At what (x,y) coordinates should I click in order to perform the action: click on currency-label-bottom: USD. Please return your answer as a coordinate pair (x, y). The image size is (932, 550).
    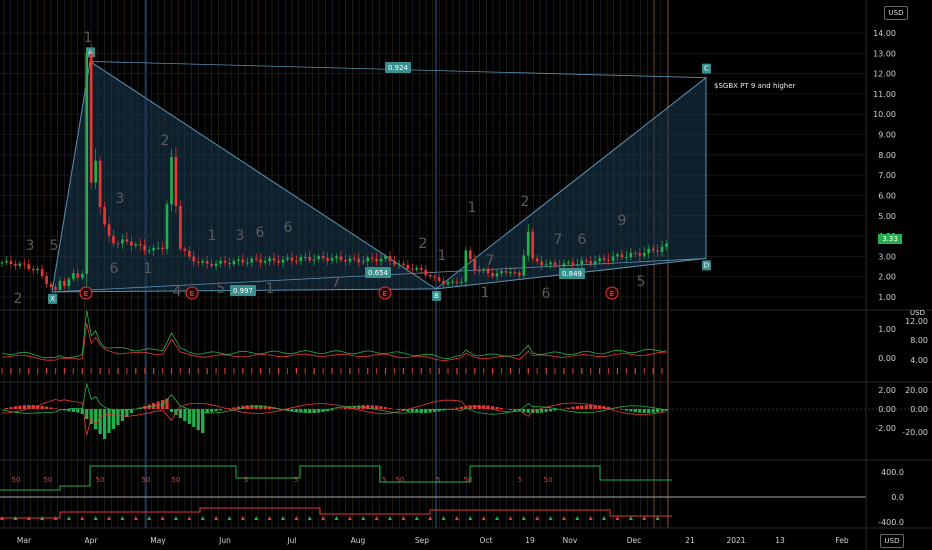
    Looking at the image, I should click on (892, 541).